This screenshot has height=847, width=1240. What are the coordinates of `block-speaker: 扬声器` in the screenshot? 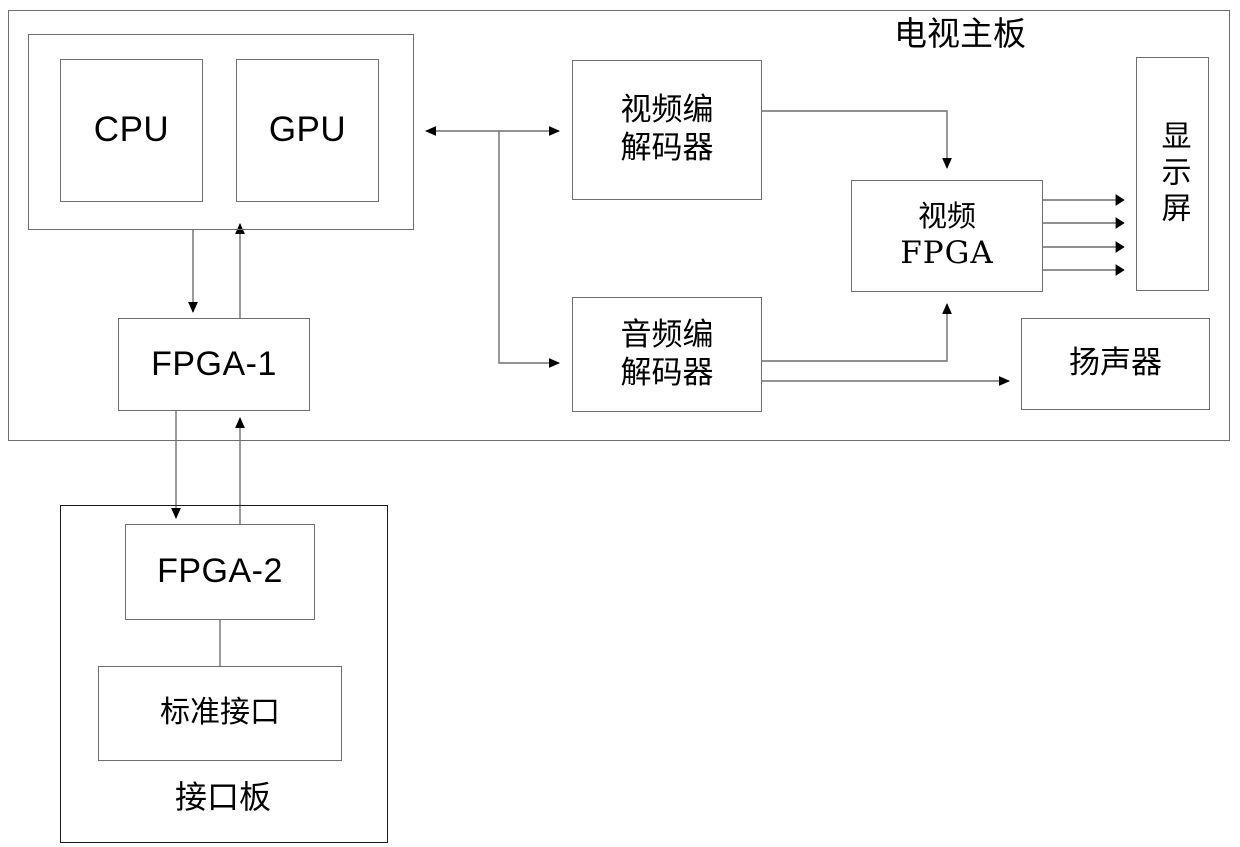 It's located at (1115, 364).